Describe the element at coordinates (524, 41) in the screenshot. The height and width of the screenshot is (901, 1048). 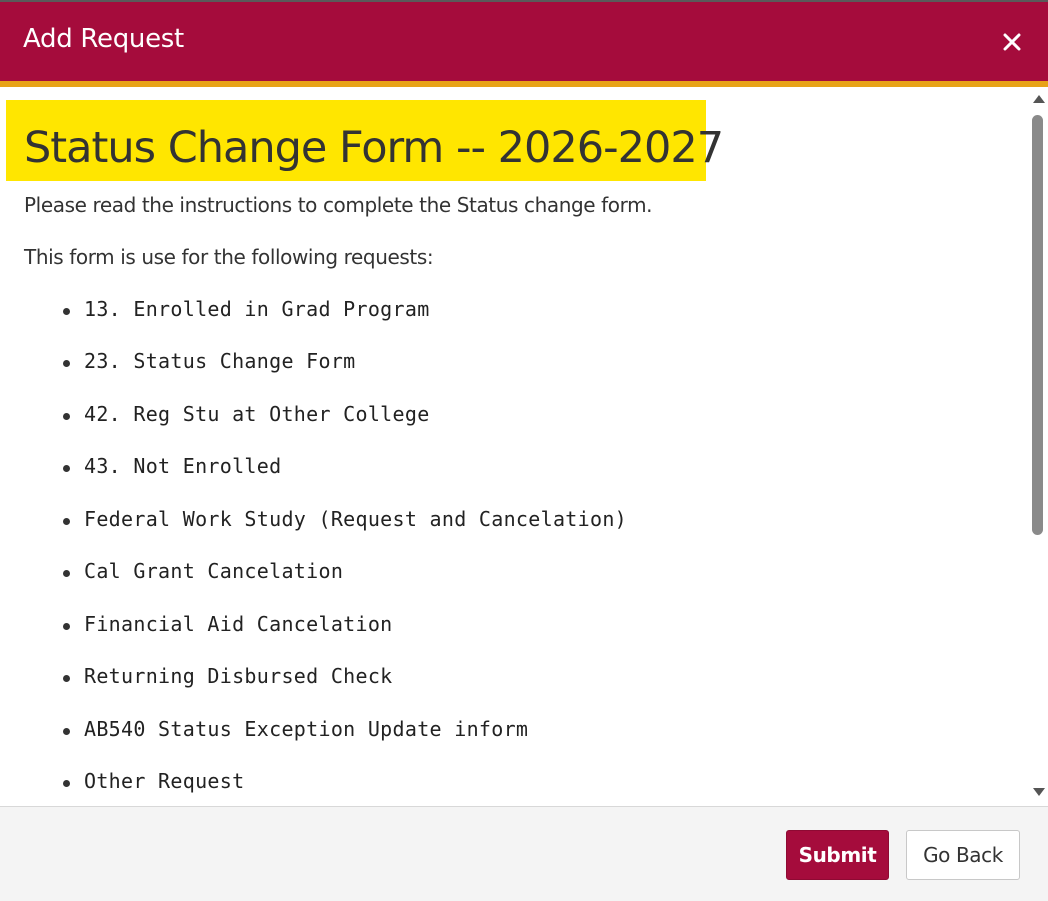
I see `dialog-header: Add Request` at that location.